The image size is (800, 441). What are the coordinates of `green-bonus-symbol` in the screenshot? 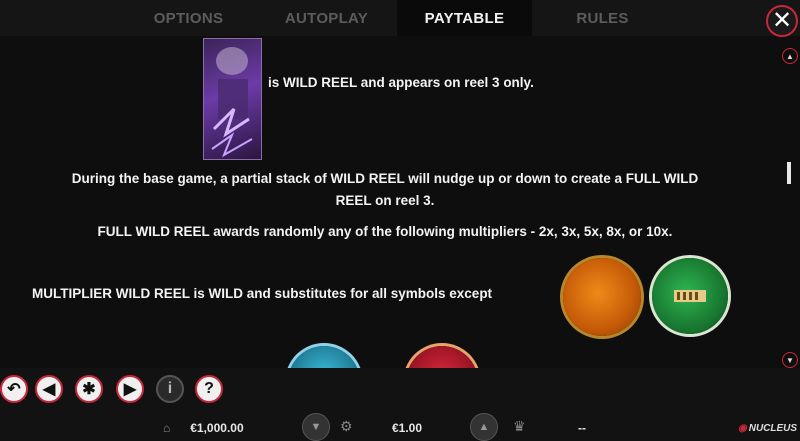 It's located at (690, 296).